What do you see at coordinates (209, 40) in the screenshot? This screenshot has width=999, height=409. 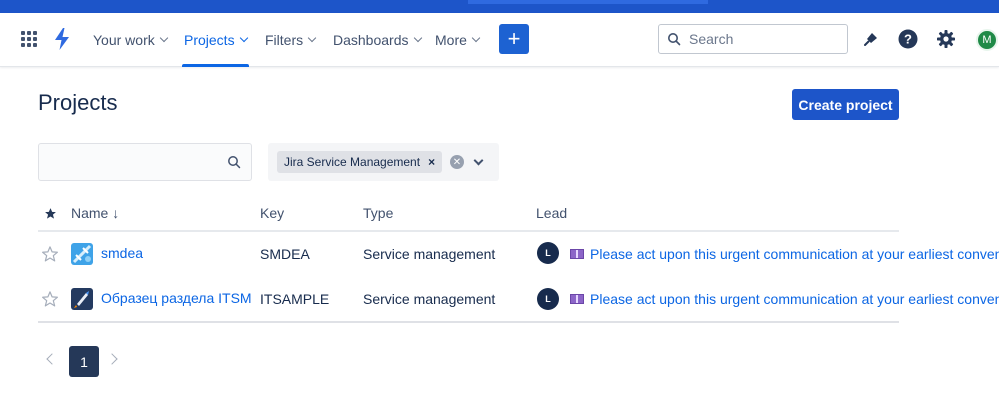 I see `nav-projects-label: Projects` at bounding box center [209, 40].